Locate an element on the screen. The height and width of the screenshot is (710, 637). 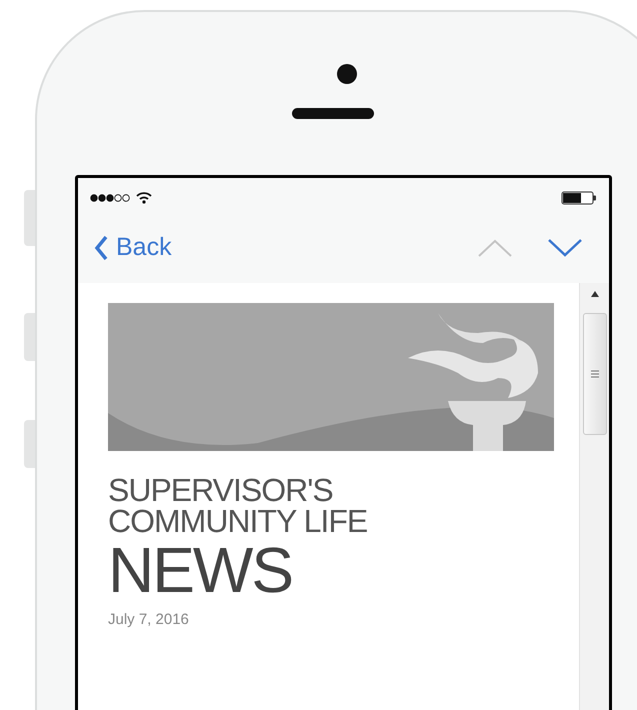
newsletter-title-line: SUPERVISOR'S is located at coordinates (221, 490).